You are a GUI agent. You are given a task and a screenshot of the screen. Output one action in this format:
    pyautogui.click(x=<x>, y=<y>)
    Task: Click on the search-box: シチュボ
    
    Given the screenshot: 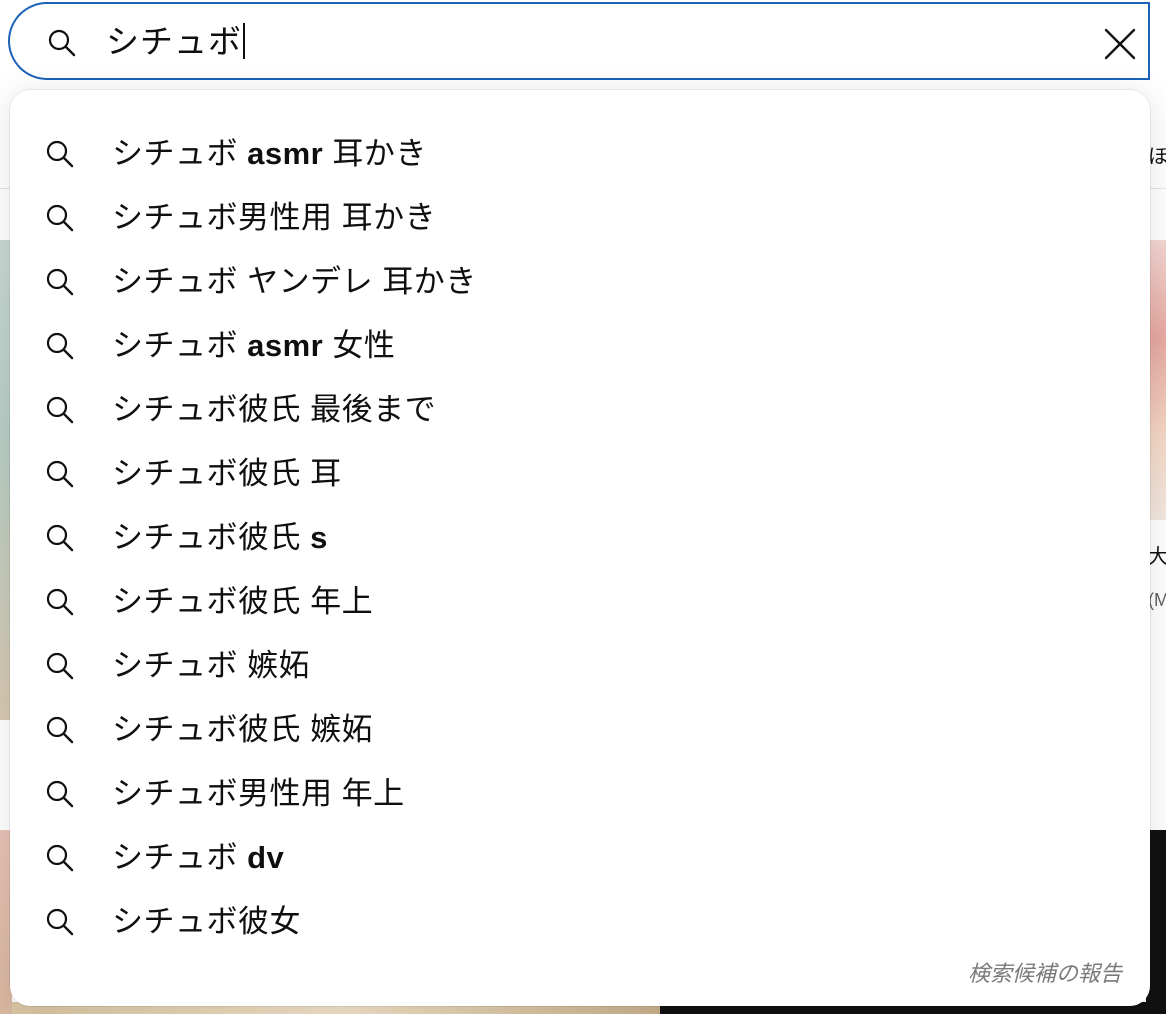 What is the action you would take?
    pyautogui.click(x=578, y=41)
    